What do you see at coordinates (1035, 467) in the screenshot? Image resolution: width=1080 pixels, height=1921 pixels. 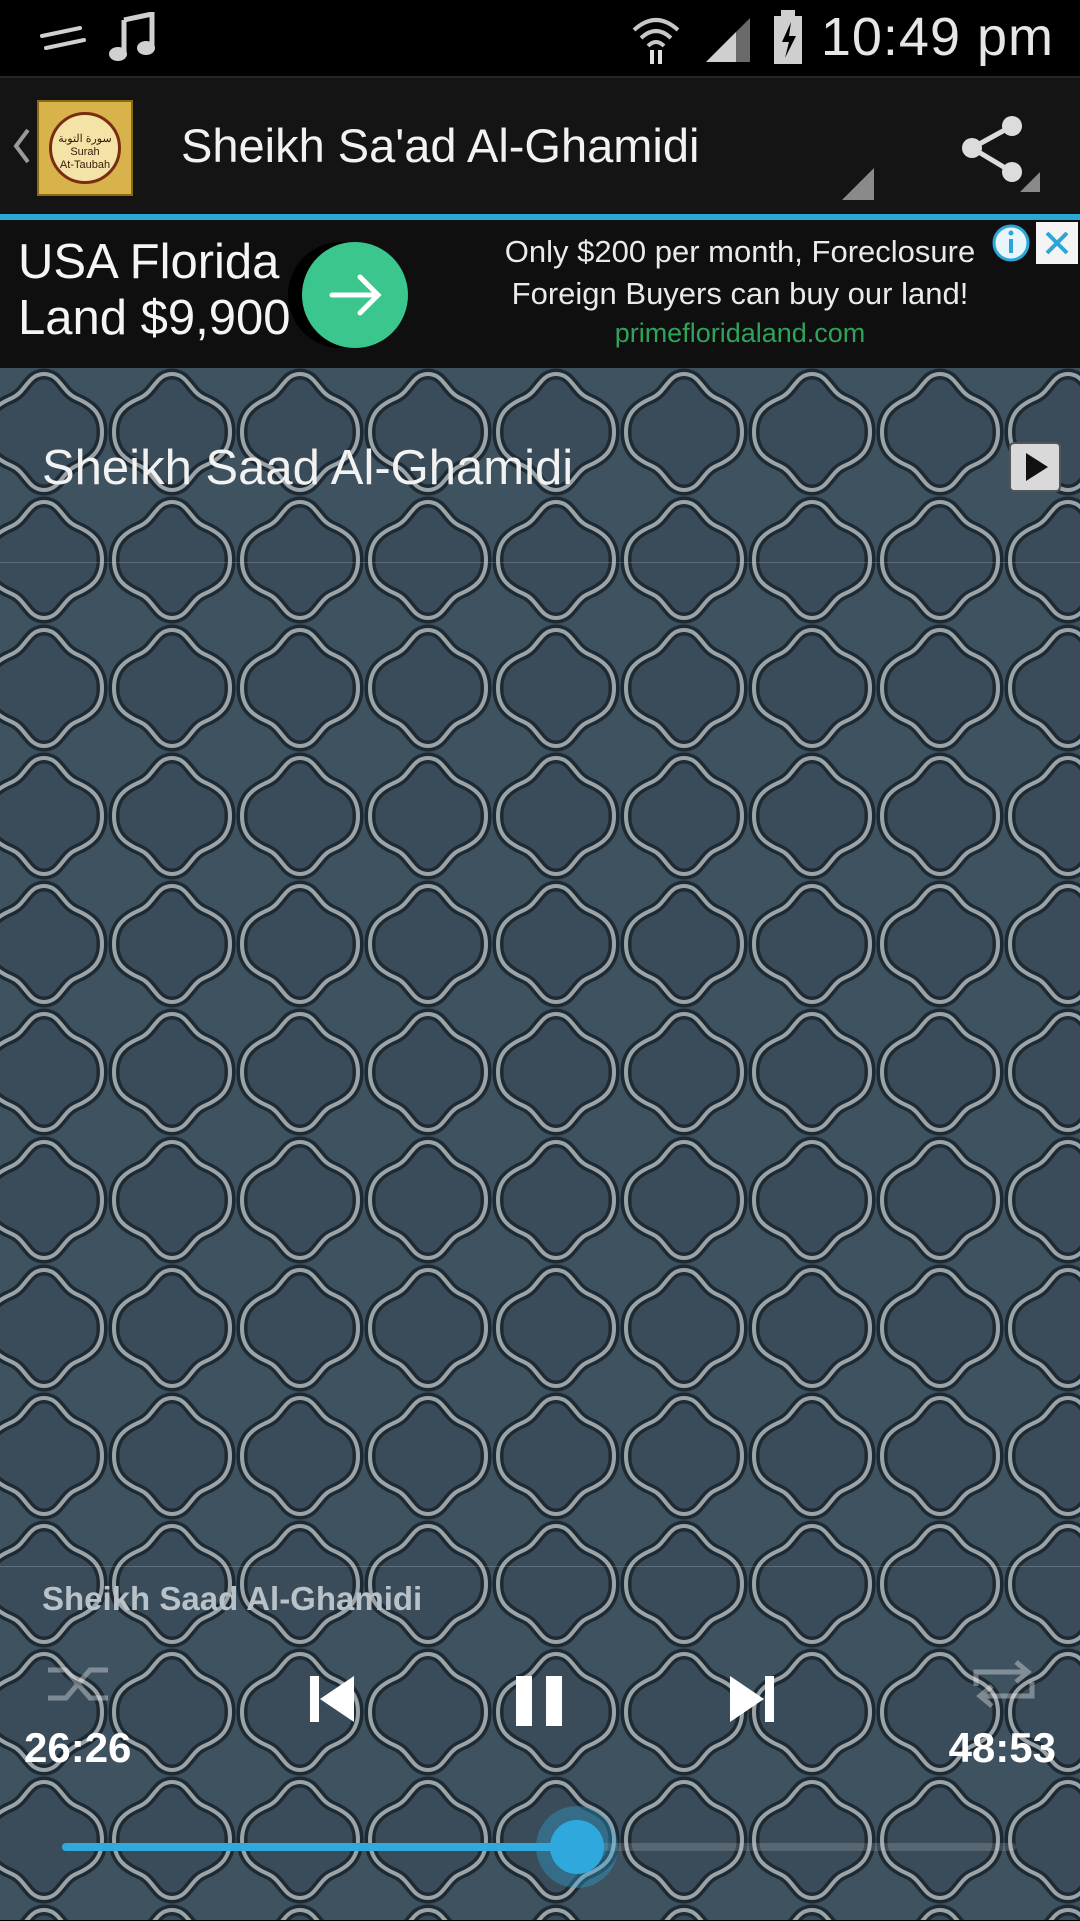 I see `play-icon` at bounding box center [1035, 467].